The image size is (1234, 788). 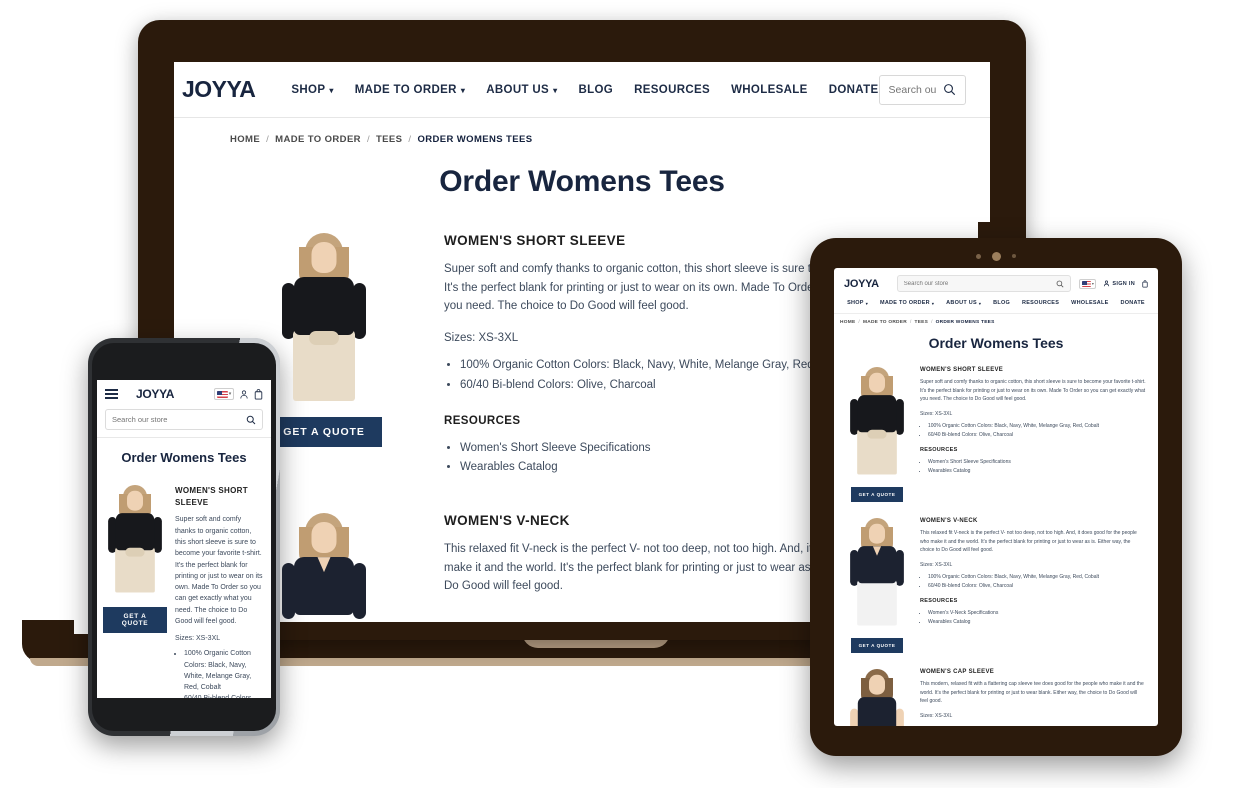 I want to click on product-heading: WOMEN'S V-NECK, so click(x=949, y=521).